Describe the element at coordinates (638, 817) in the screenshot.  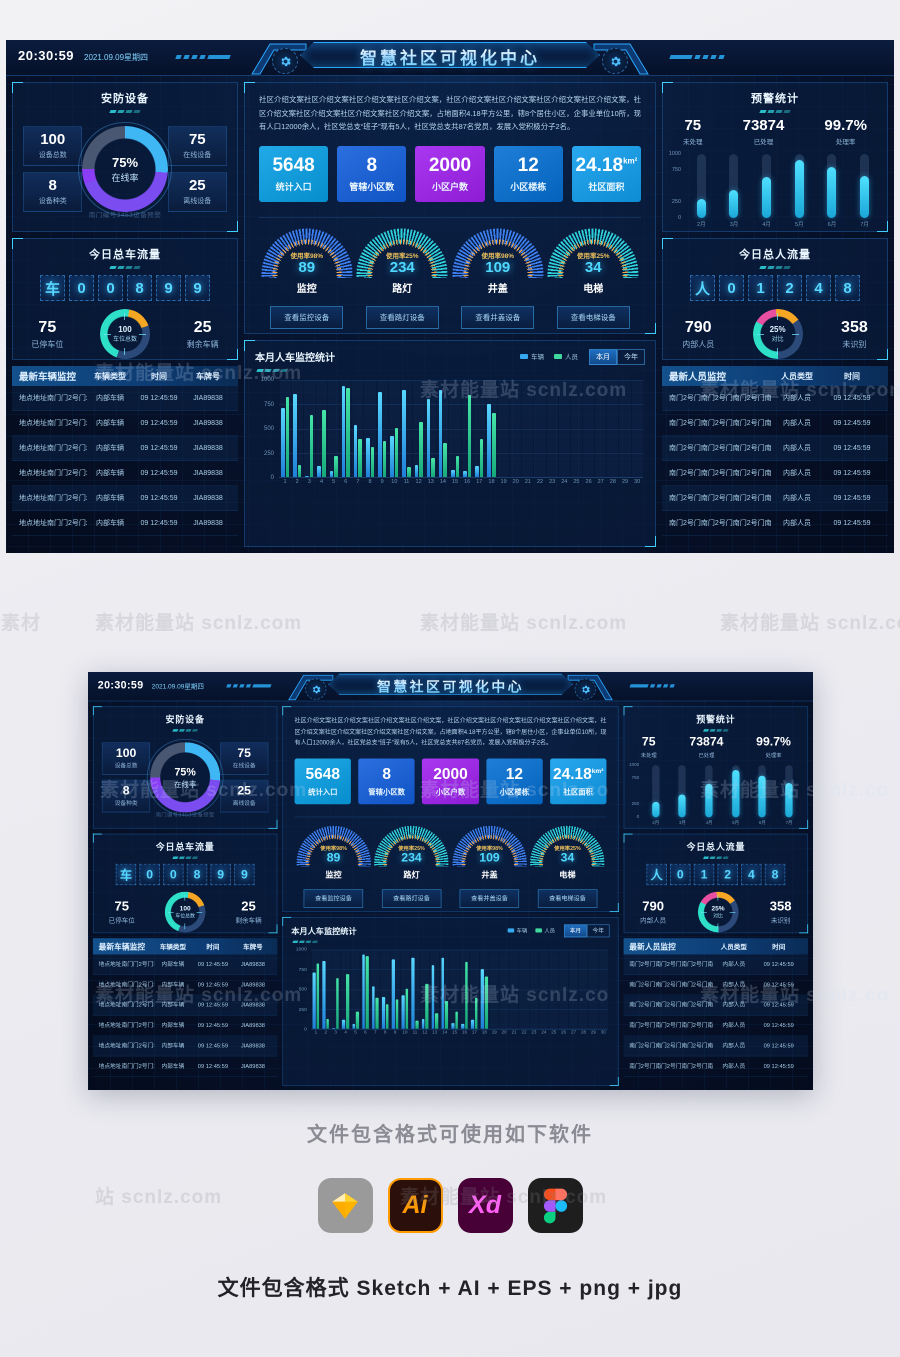
I see `y-tick-label: 0` at that location.